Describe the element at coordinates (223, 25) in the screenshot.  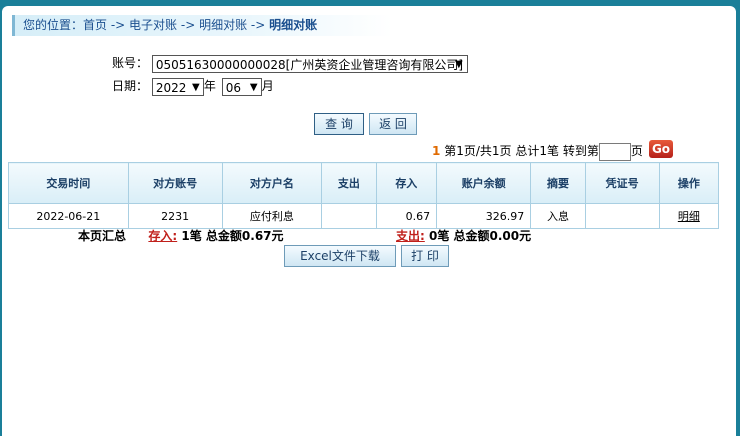
I see `breadcrumb-detail-link: 明细对账` at that location.